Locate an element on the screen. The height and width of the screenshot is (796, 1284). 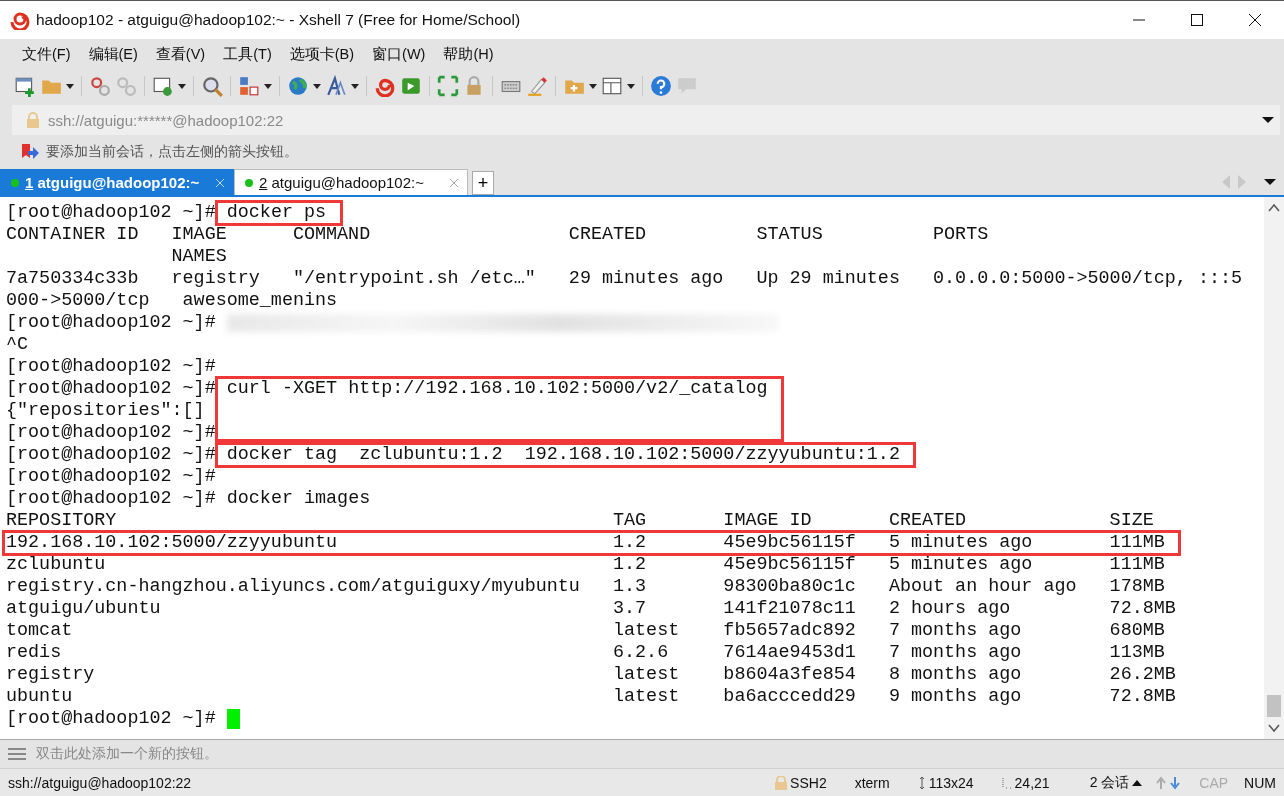
terminal-text: docker ps is located at coordinates (276, 213).